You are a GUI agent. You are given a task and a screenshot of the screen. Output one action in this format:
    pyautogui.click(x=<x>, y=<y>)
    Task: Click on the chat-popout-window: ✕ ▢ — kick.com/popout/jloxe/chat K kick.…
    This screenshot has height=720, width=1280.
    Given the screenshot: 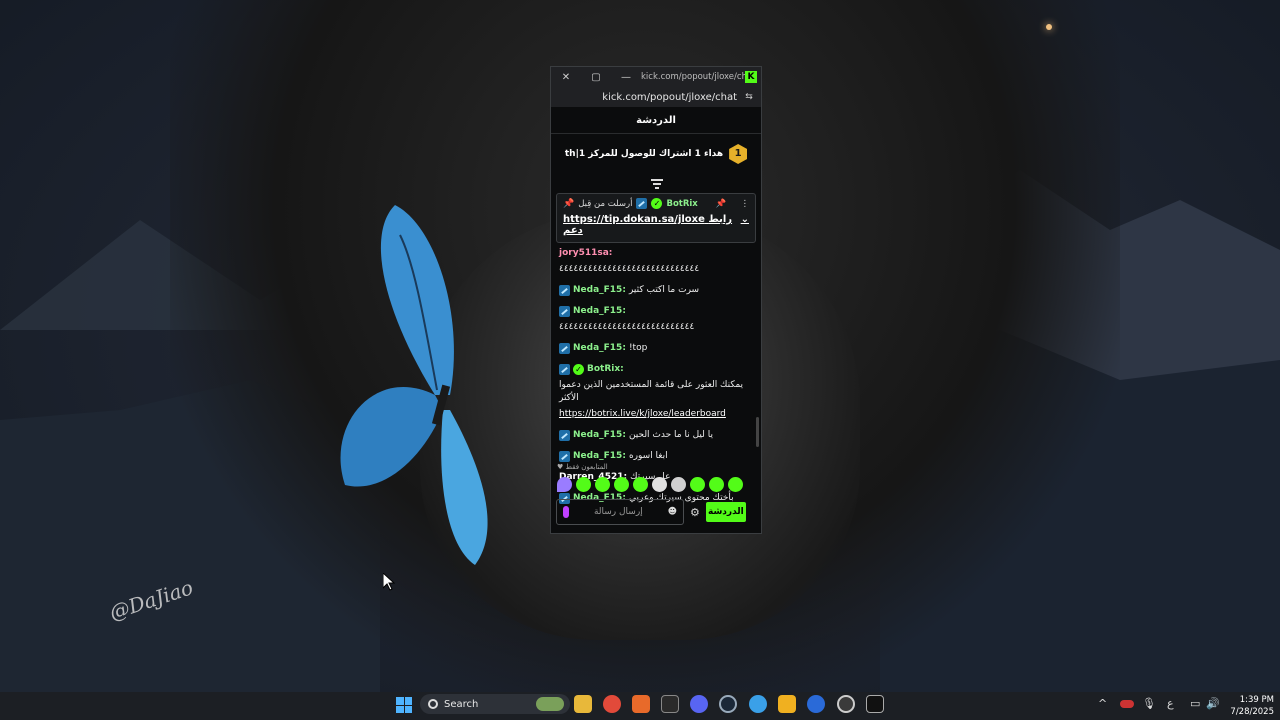 What is the action you would take?
    pyautogui.click(x=656, y=300)
    